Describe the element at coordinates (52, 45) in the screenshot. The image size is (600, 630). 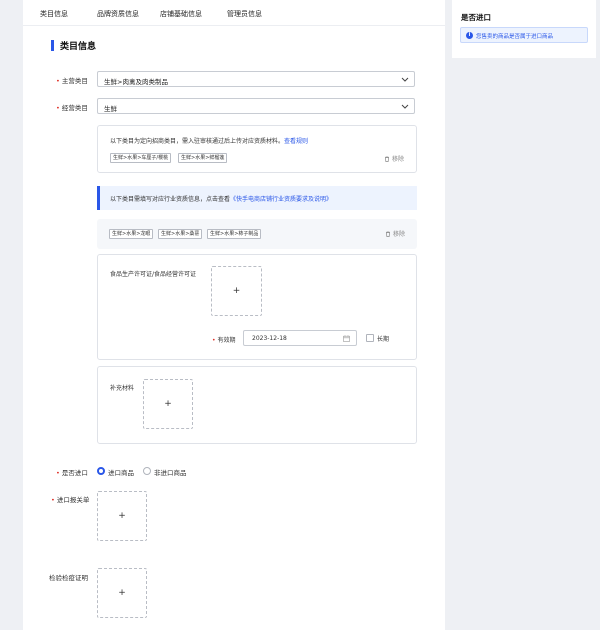
I see `section-accent-bar` at that location.